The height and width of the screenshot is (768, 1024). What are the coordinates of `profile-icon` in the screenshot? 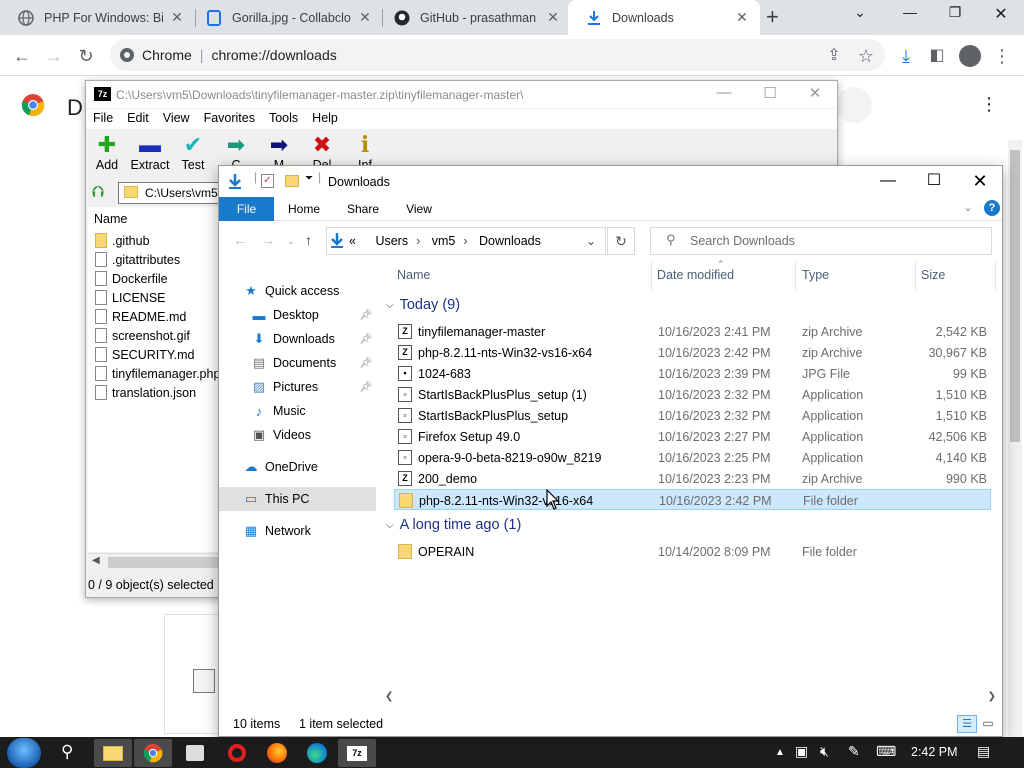 It's located at (970, 56).